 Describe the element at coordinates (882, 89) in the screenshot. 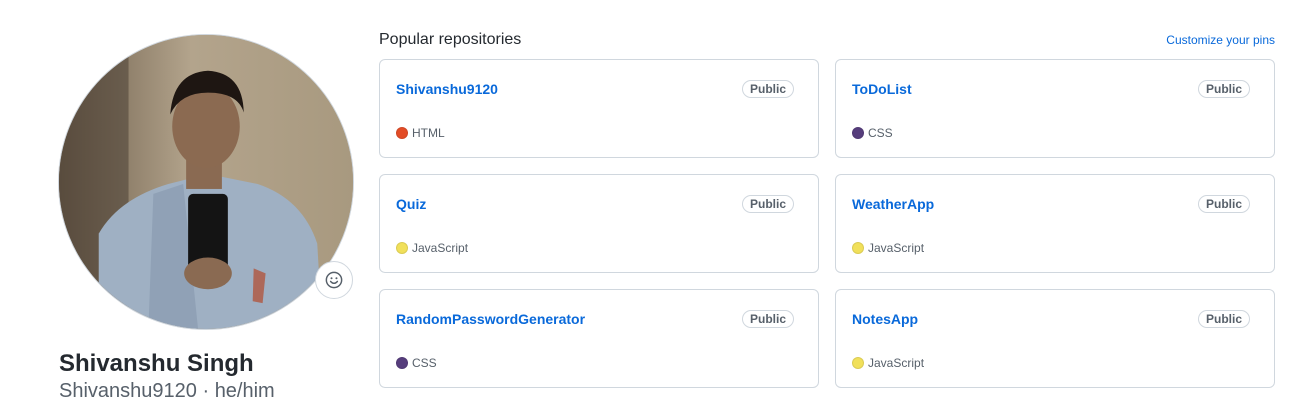

I see `repo-link: ToDoList` at that location.